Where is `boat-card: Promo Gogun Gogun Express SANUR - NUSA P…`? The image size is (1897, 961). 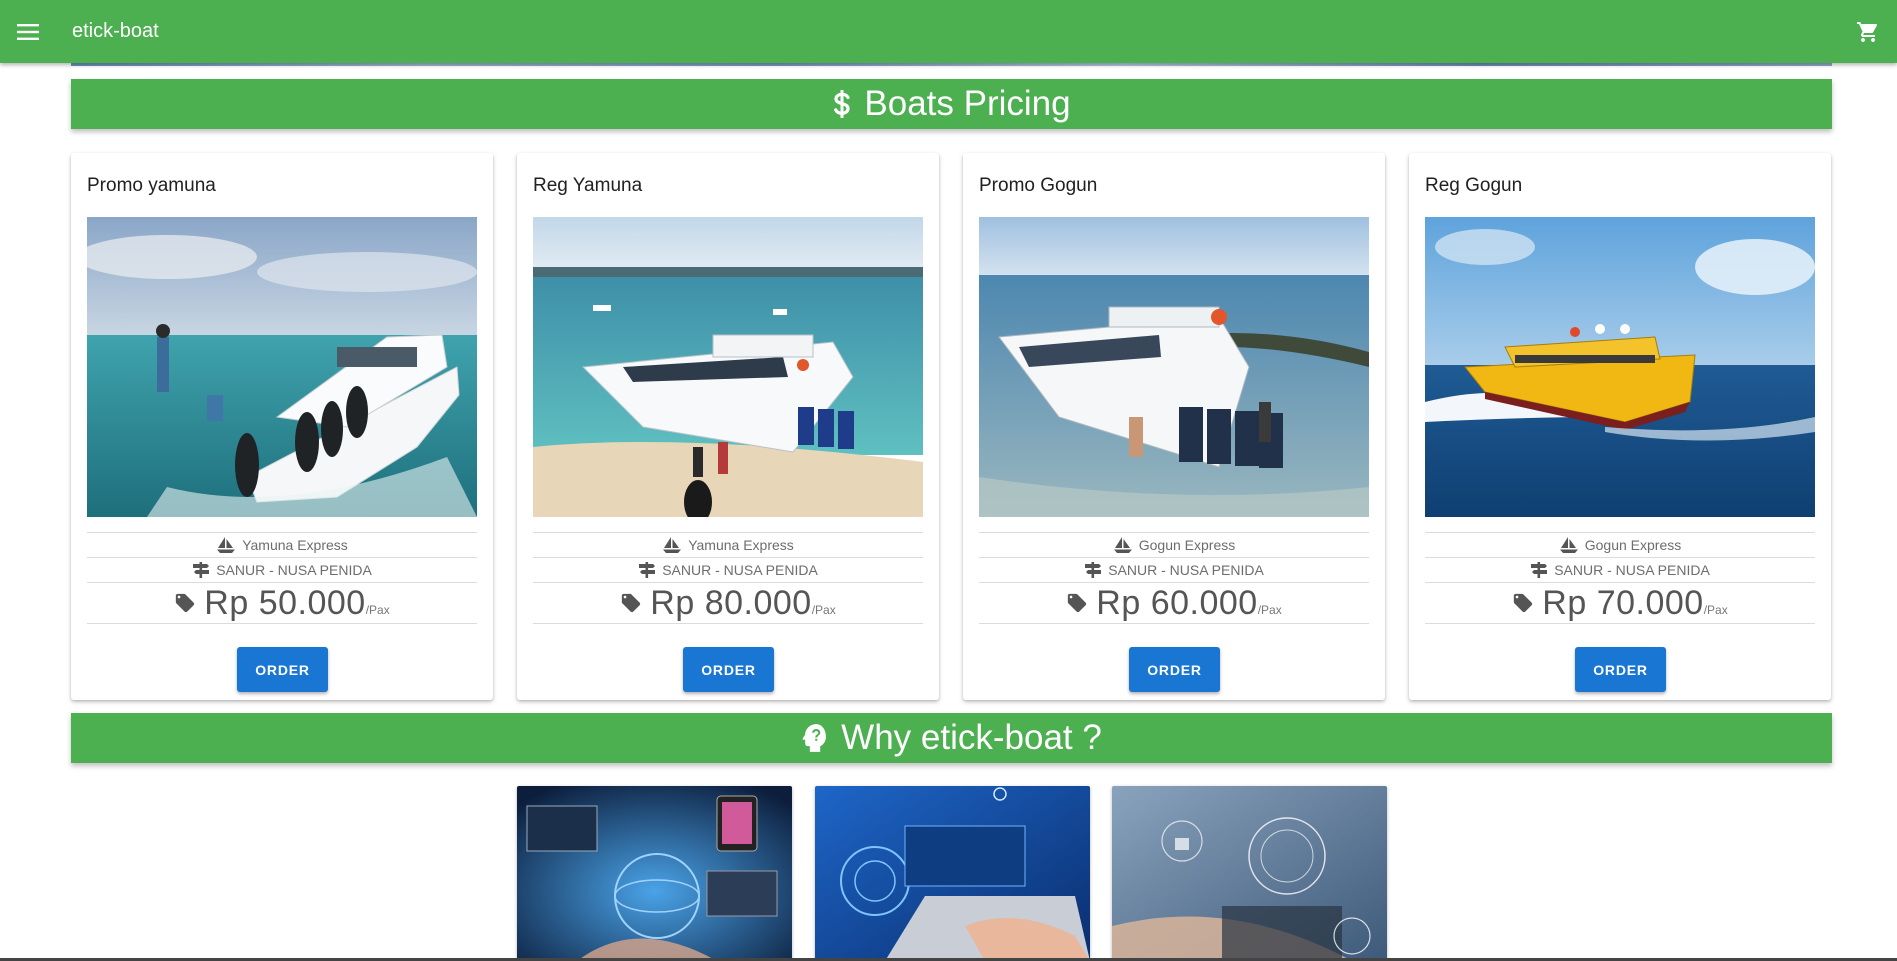 boat-card: Promo Gogun Gogun Express SANUR - NUSA P… is located at coordinates (1174, 426).